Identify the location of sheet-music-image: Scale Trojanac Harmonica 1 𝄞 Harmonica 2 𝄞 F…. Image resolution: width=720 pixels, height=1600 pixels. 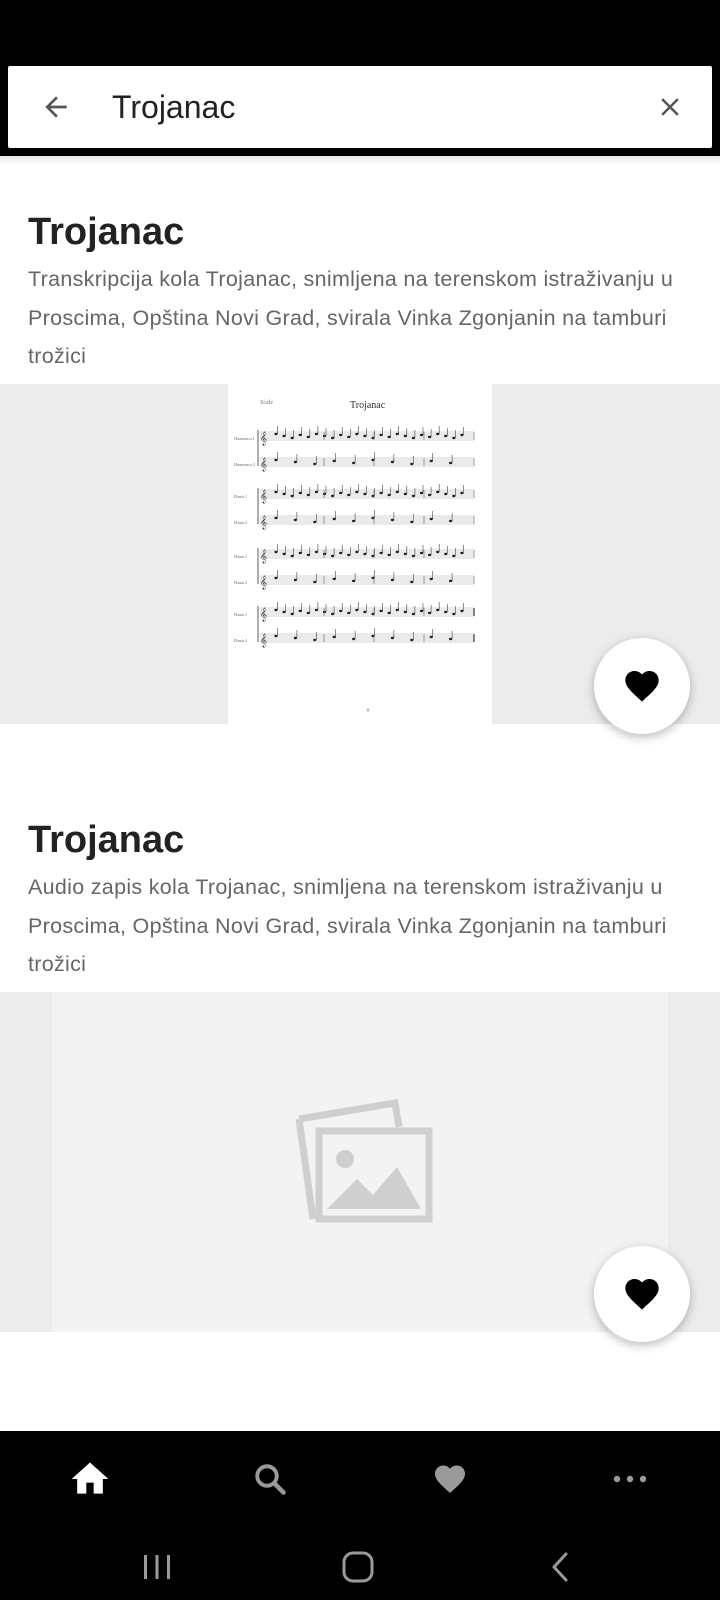
(360, 554).